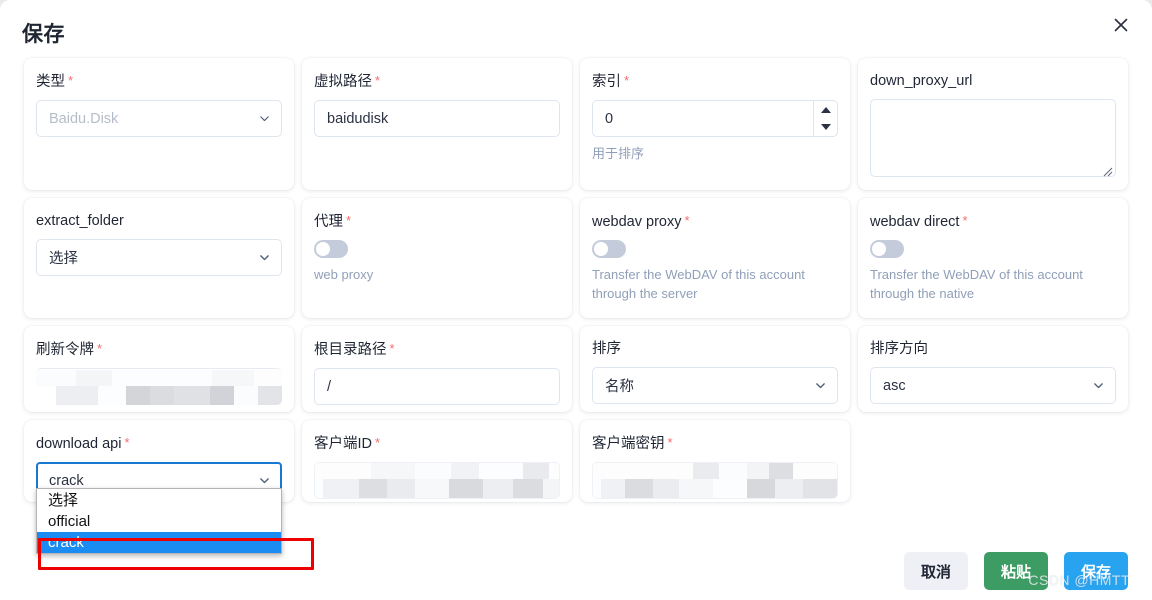 This screenshot has width=1152, height=600. What do you see at coordinates (576, 369) in the screenshot?
I see `form-row-3: 刷新令牌 * 根目录路径 * / 排序 名称 排序方向 asc` at bounding box center [576, 369].